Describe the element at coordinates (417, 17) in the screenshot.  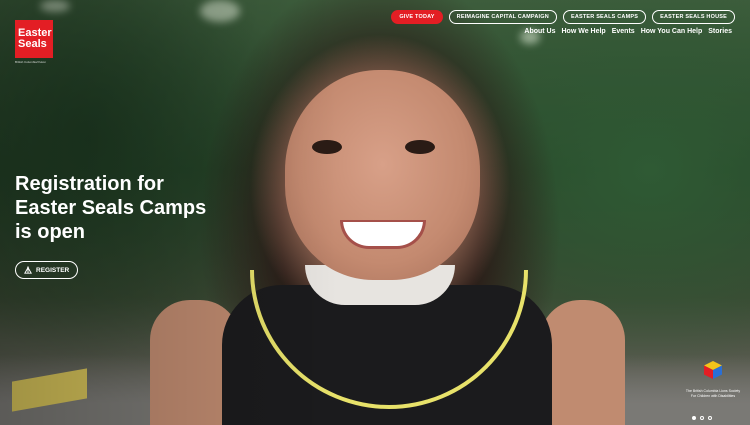
I see `give-today-button: GIVE TODAY` at that location.